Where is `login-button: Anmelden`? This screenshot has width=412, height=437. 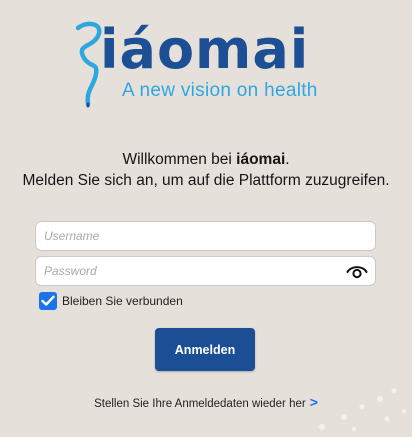
login-button: Anmelden is located at coordinates (205, 349).